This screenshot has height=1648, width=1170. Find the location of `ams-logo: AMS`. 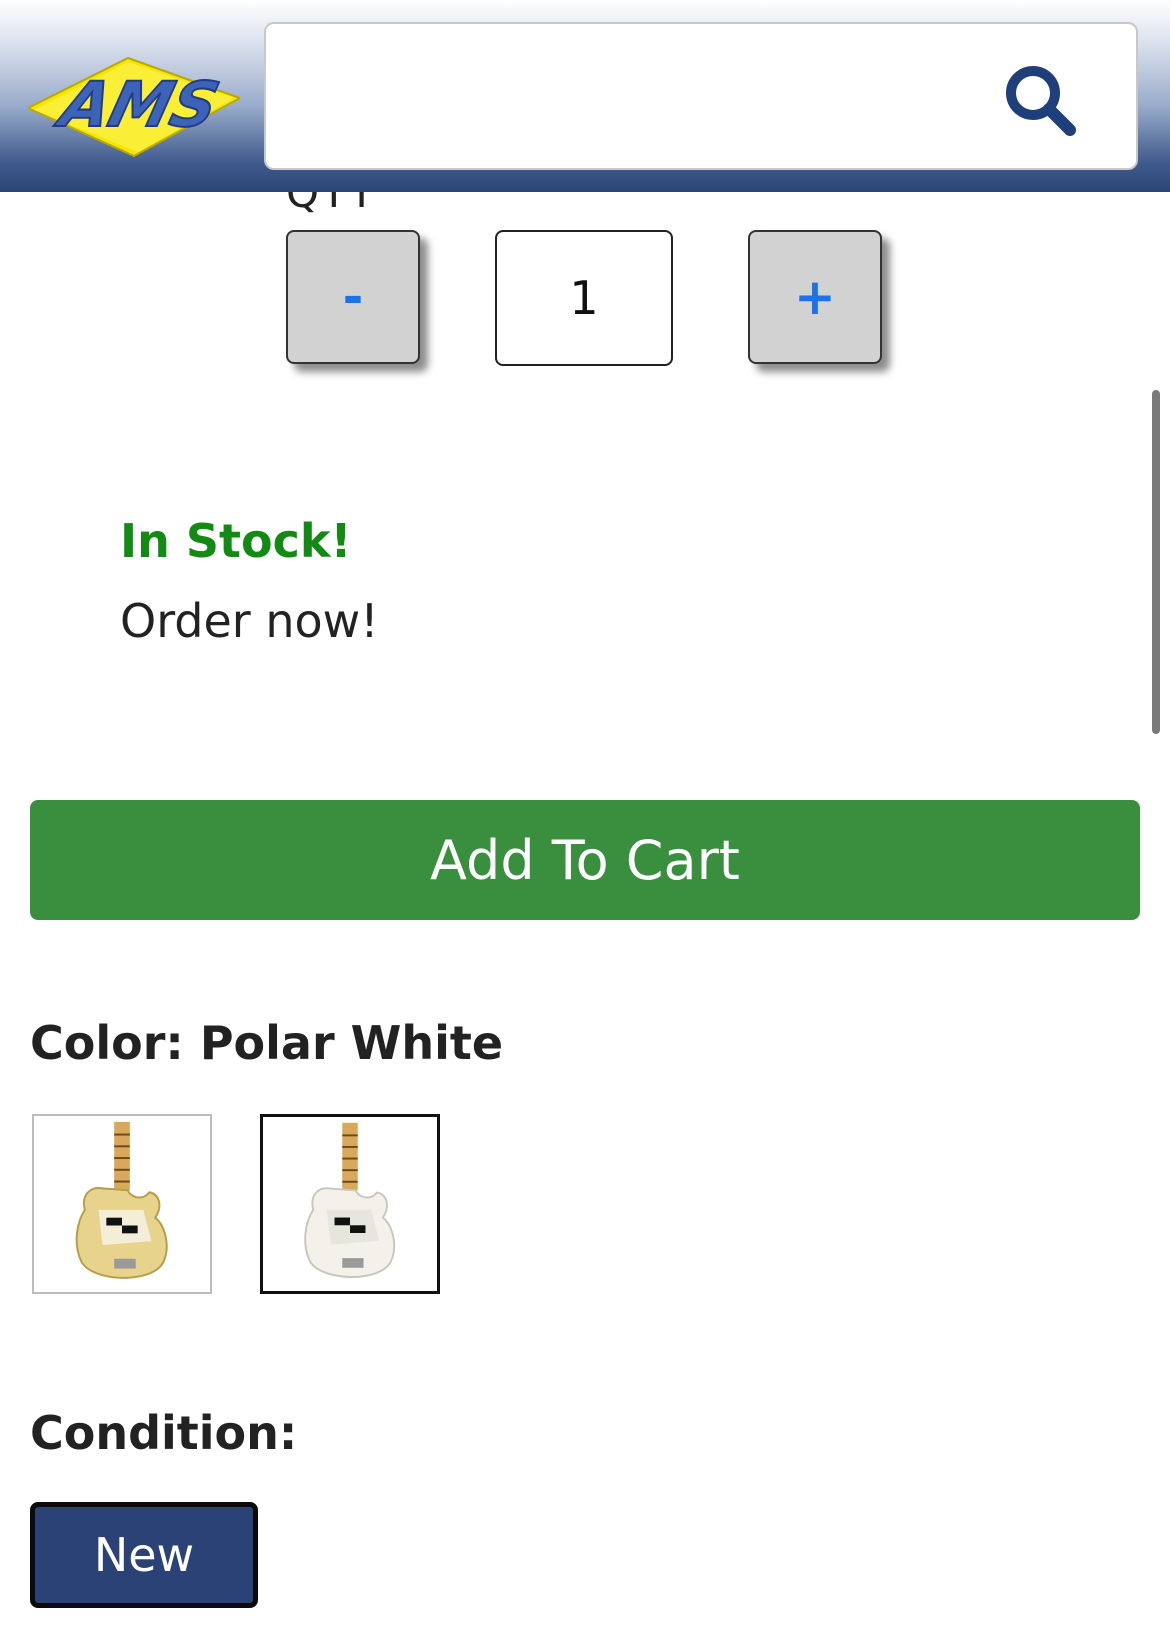

ams-logo: AMS is located at coordinates (134, 105).